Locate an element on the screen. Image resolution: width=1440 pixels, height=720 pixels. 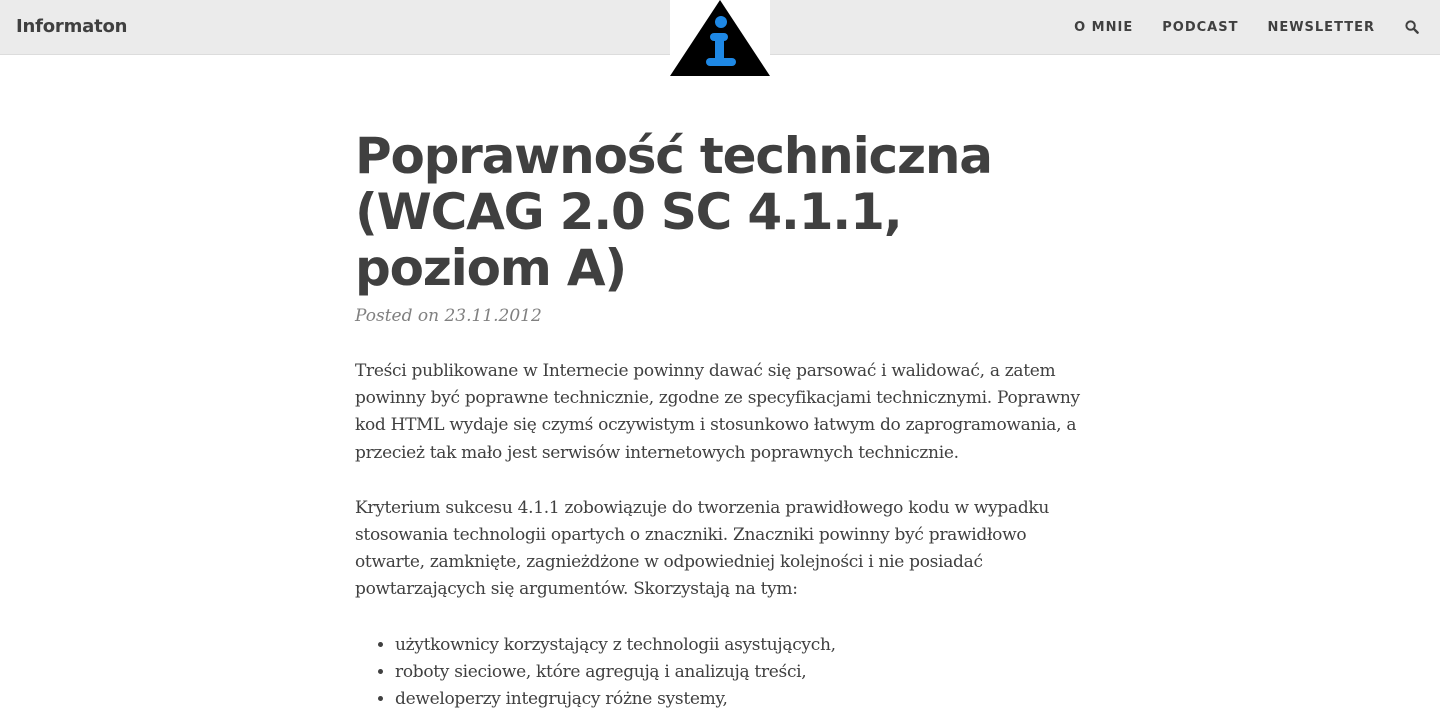
main-nav: O MNIE PODCAST NEWSLETTER is located at coordinates (1232, 27).